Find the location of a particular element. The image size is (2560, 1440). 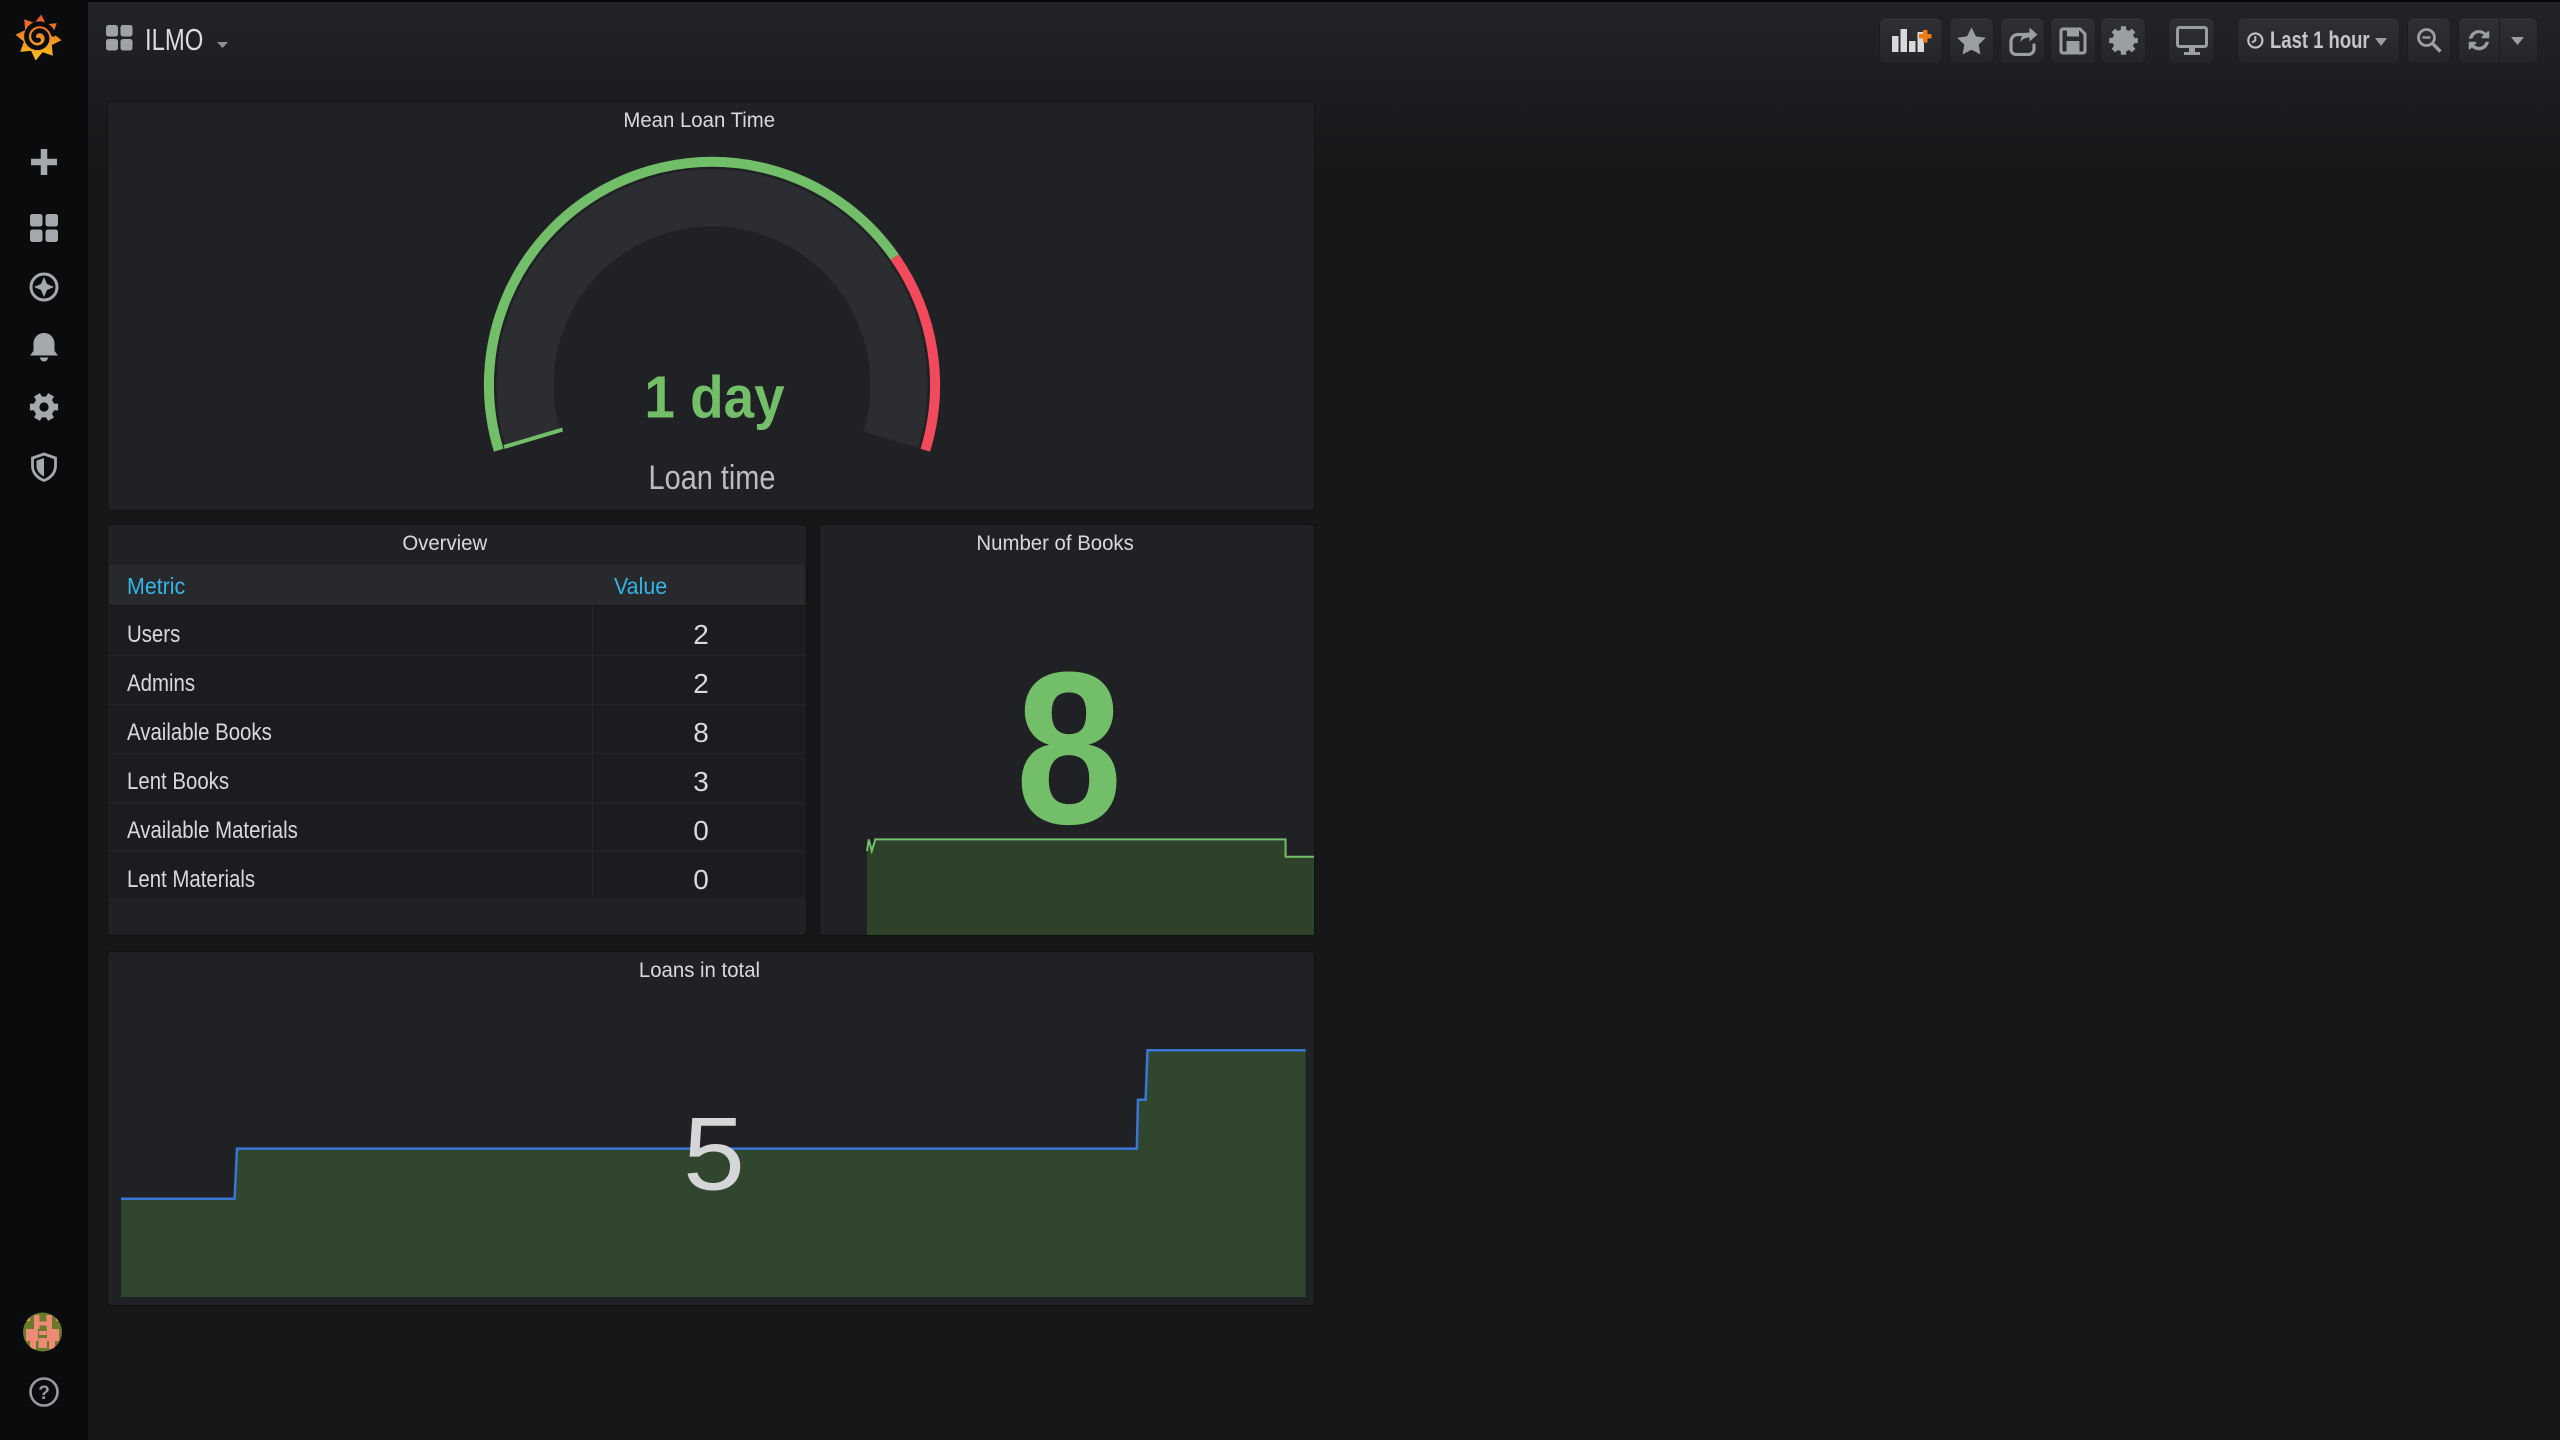

svg-text: 8 is located at coordinates (1069, 748).